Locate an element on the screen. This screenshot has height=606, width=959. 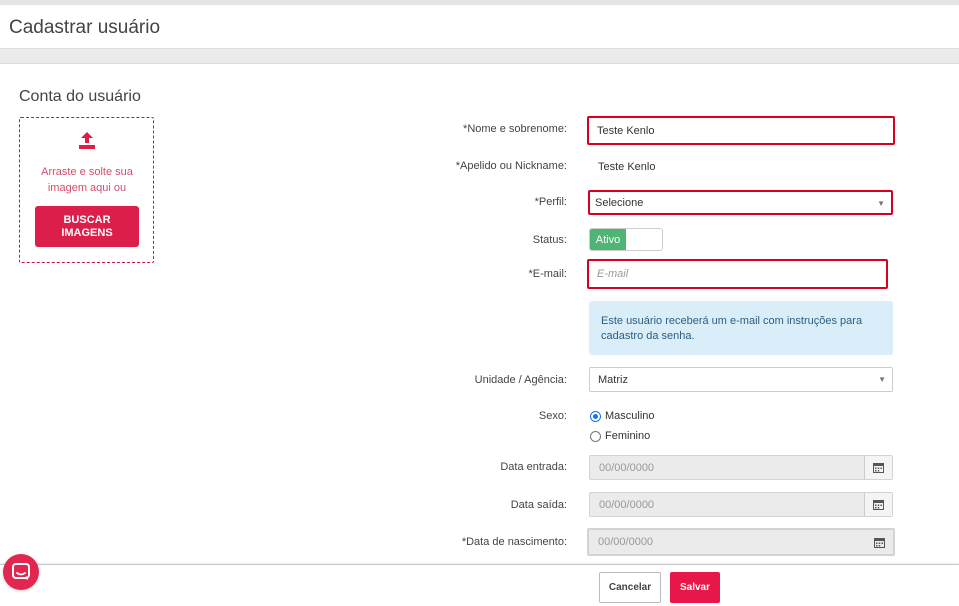
save-button: Salvar is located at coordinates (695, 587).